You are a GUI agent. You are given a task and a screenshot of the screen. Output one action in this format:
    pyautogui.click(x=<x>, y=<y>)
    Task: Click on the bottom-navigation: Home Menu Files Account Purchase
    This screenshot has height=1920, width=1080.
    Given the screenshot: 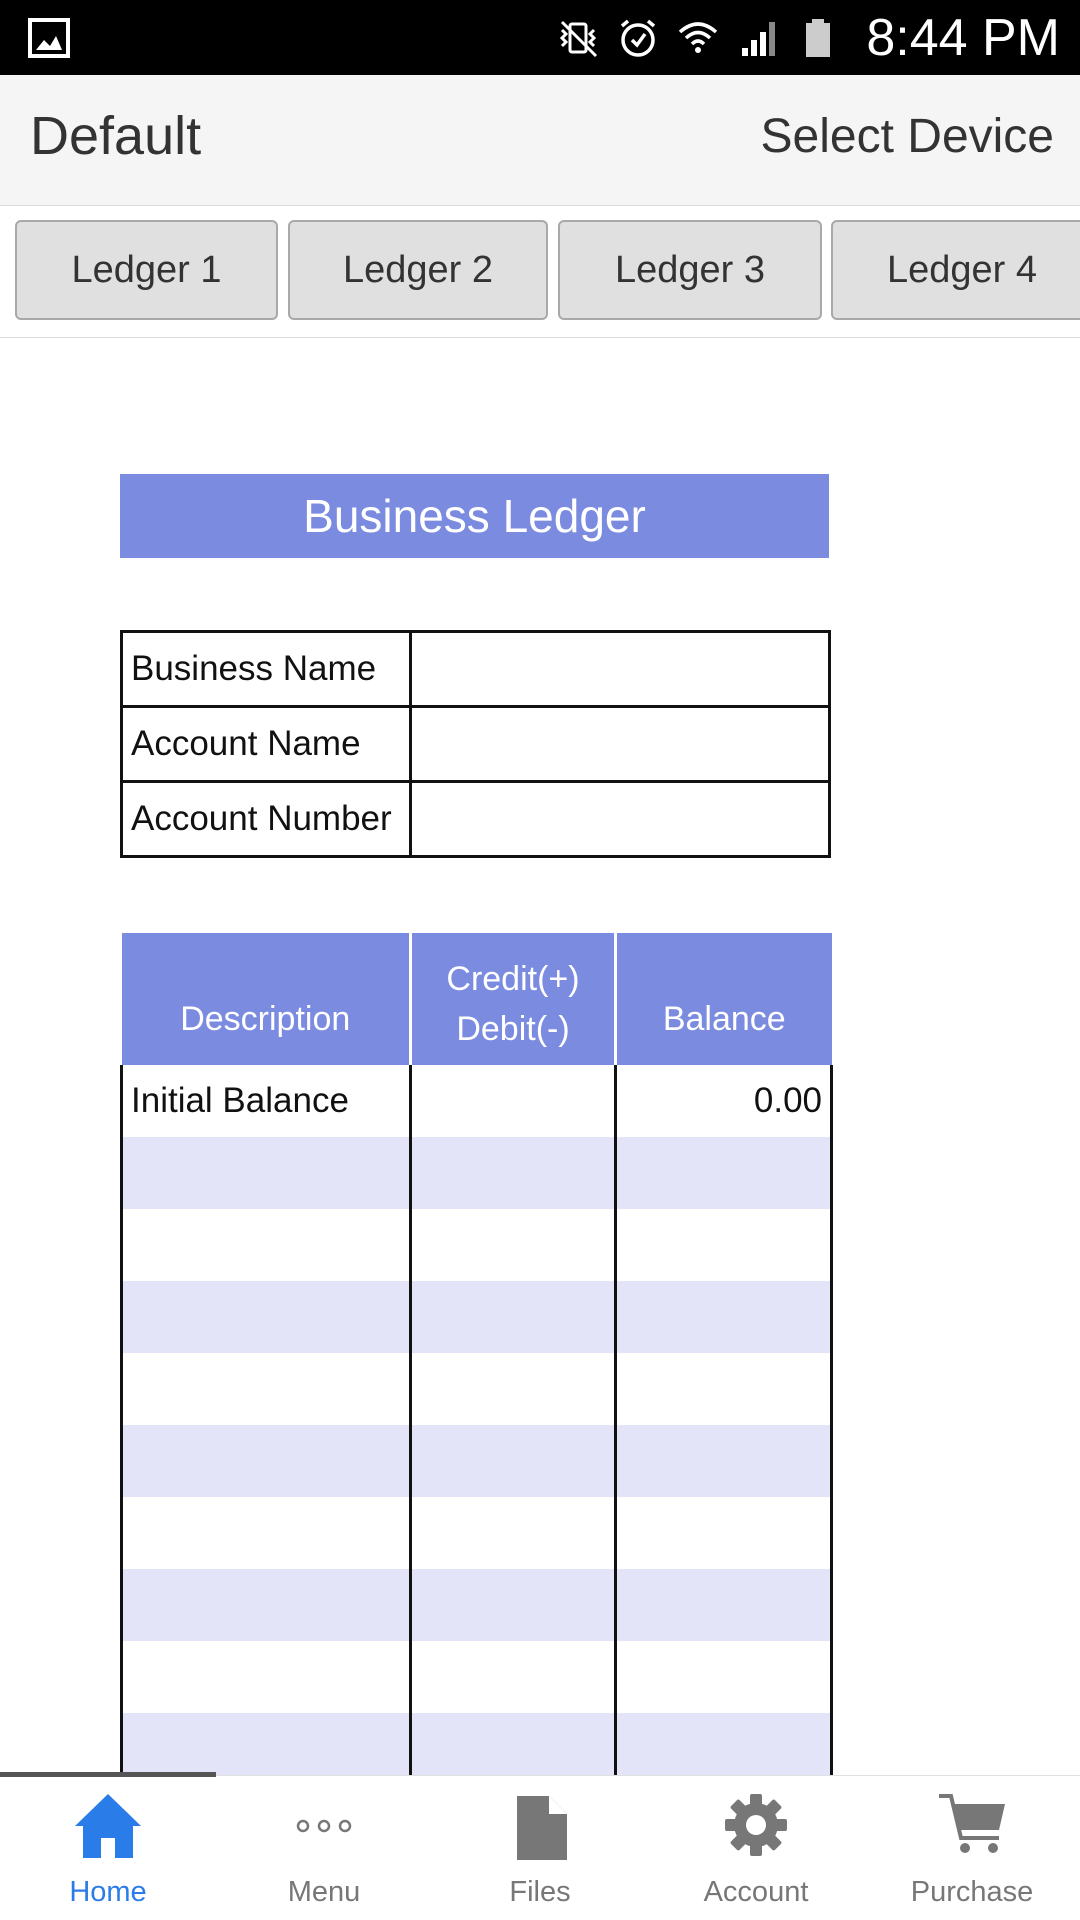 What is the action you would take?
    pyautogui.click(x=540, y=1846)
    